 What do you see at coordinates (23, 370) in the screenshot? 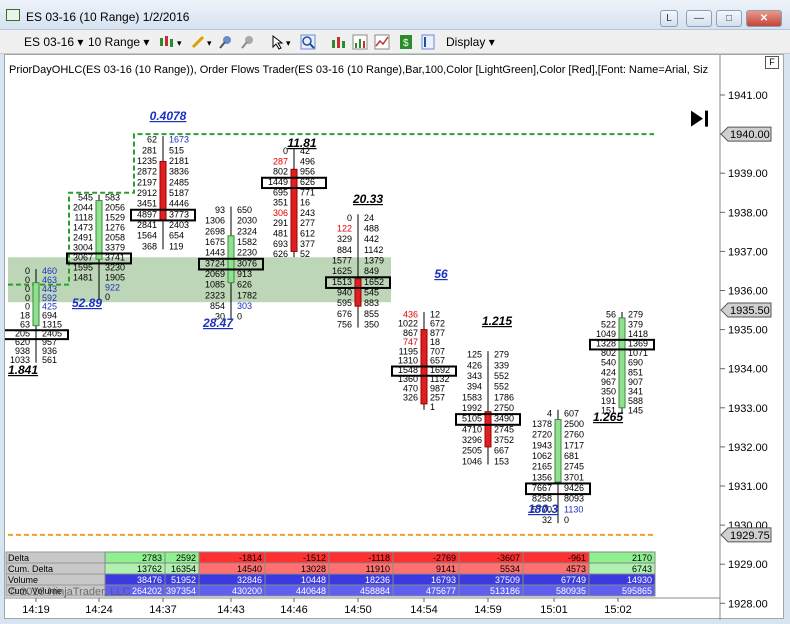
I see `bar-delta-label: 1.841` at bounding box center [23, 370].